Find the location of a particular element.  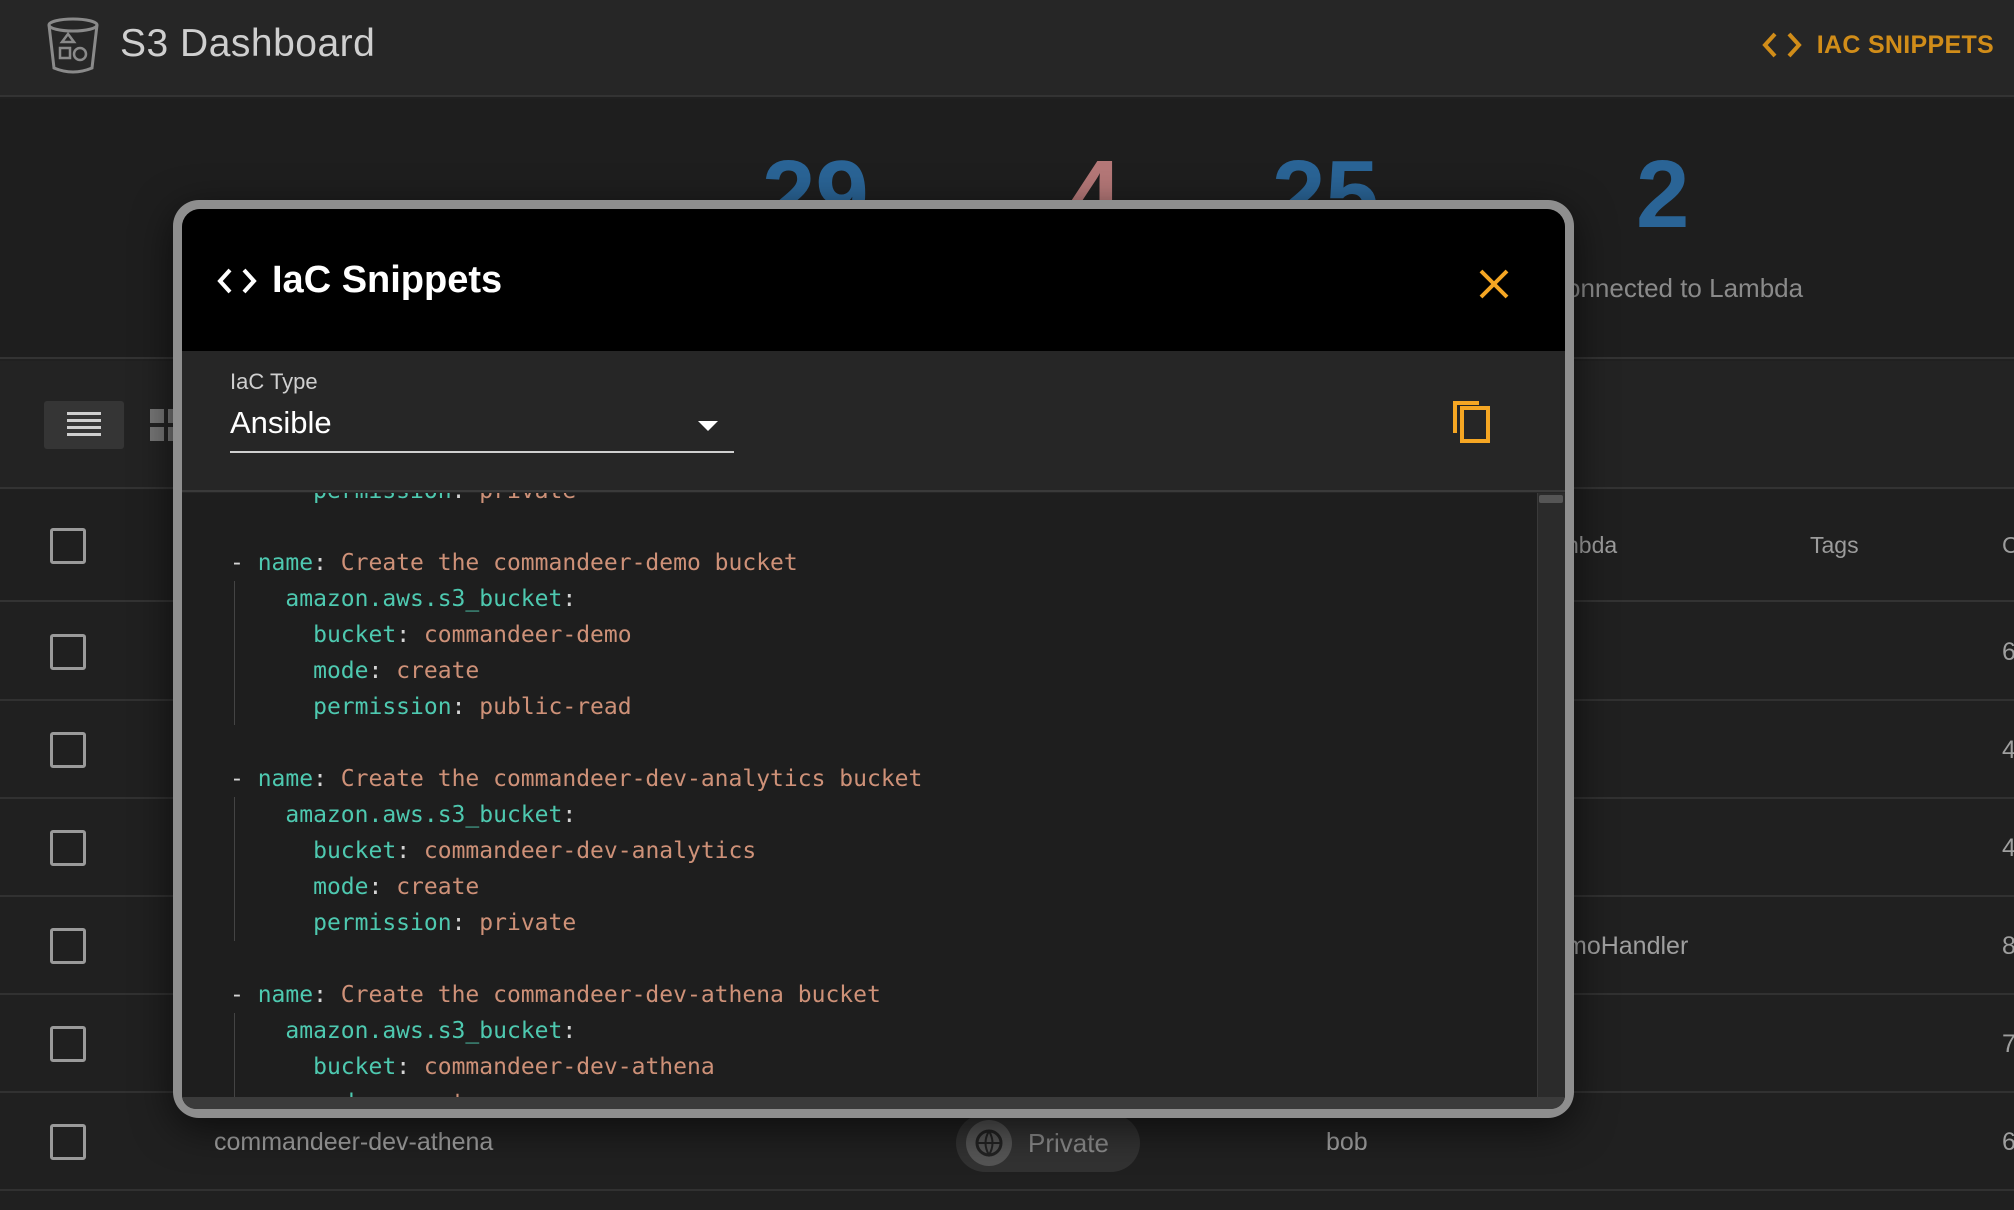

iac-type-select: Ansible is located at coordinates (482, 427).